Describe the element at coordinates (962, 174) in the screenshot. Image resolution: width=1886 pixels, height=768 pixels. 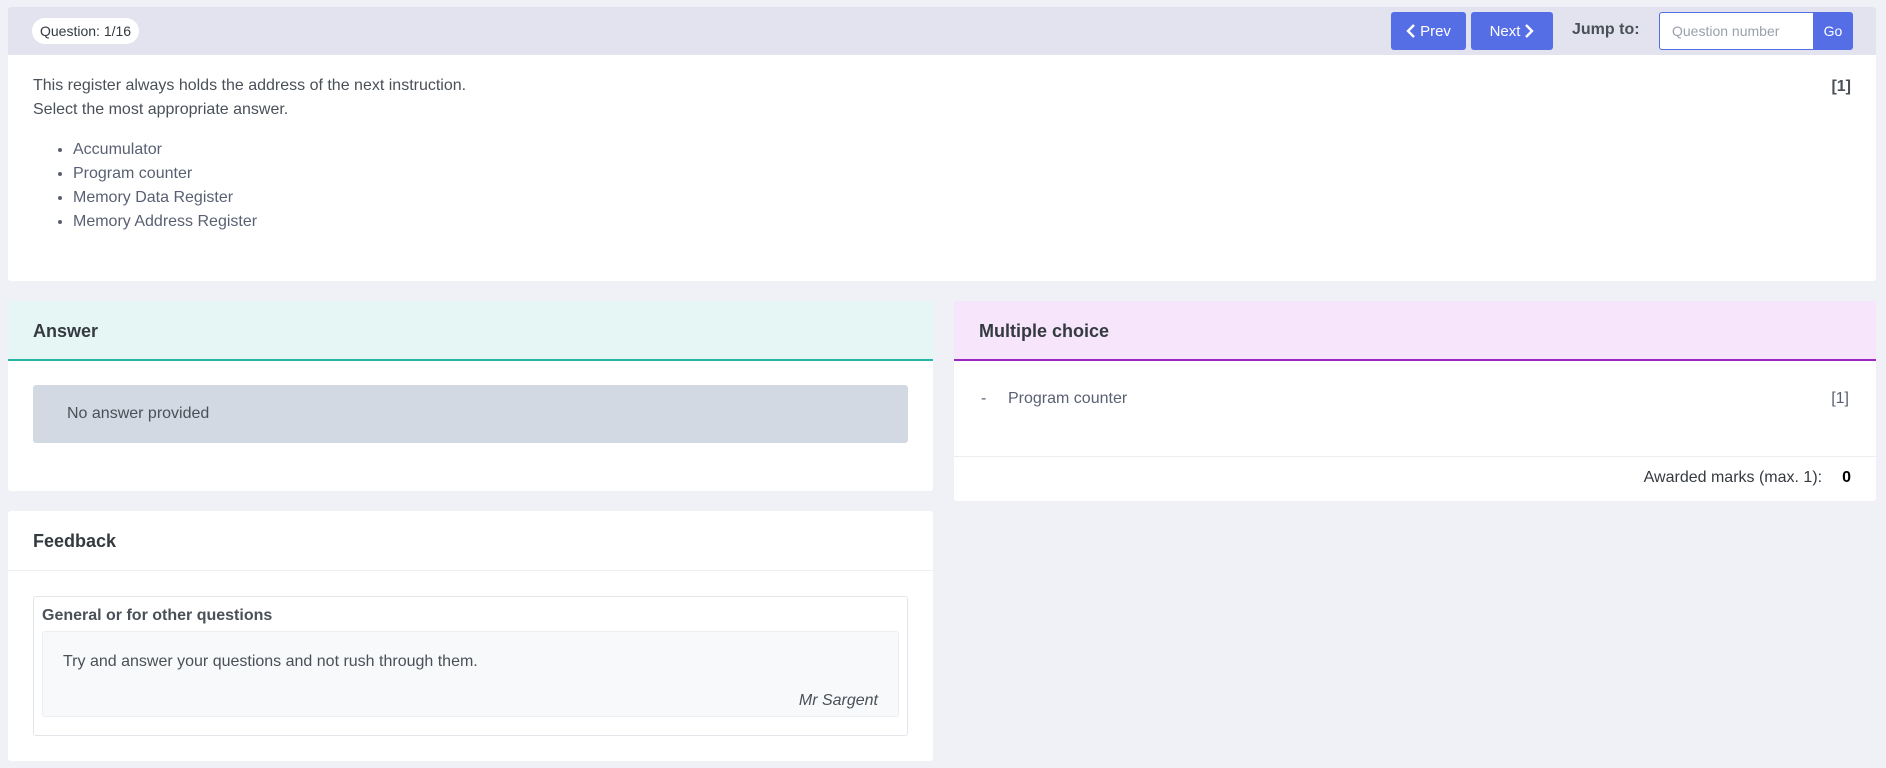
I see `option-item: Program counter` at that location.